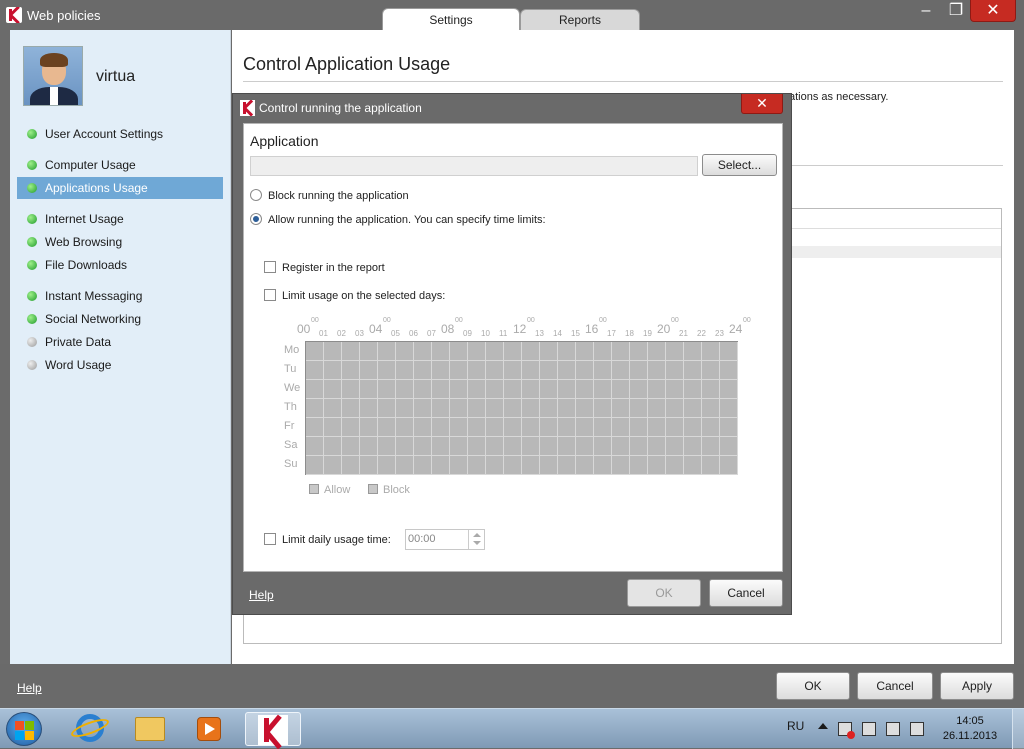 Image resolution: width=1024 pixels, height=749 pixels. What do you see at coordinates (823, 726) in the screenshot?
I see `tray-expand-icon` at bounding box center [823, 726].